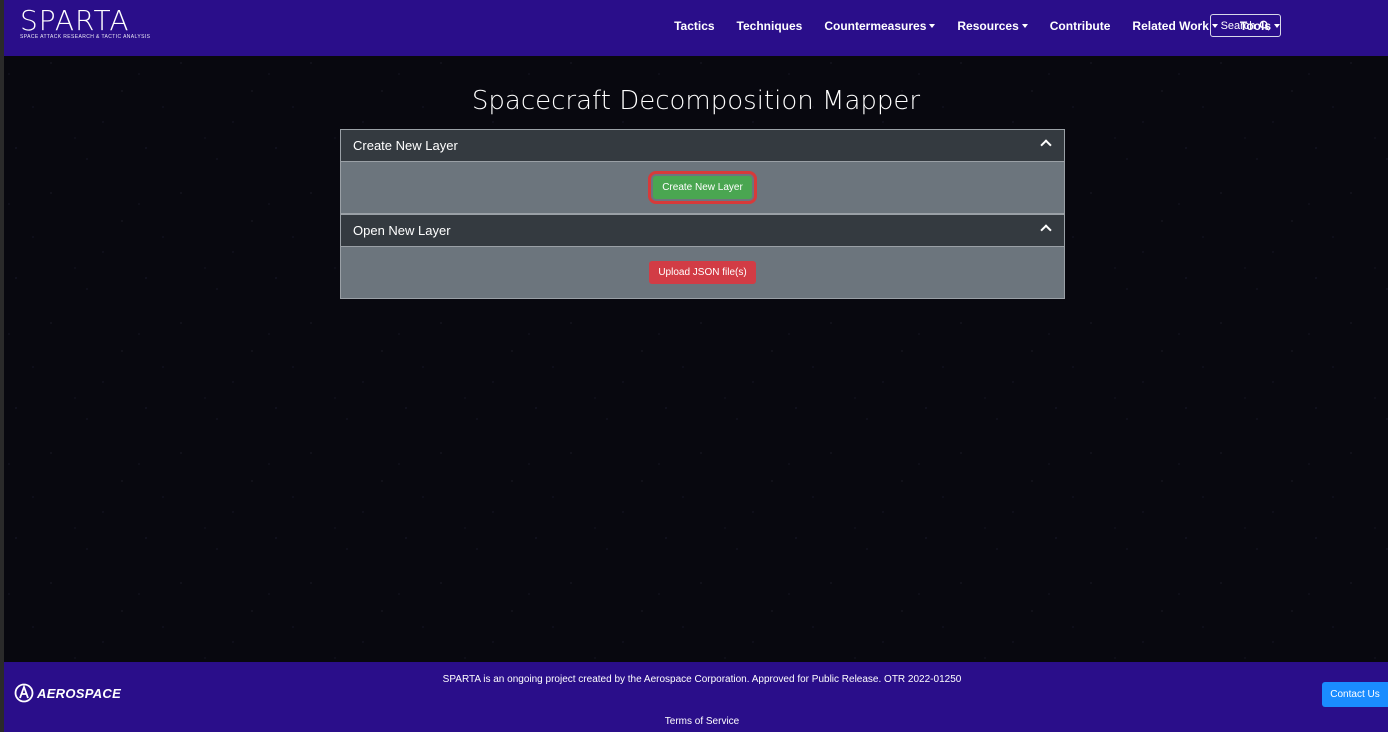  What do you see at coordinates (770, 26) in the screenshot?
I see `nav-techniques: Techniques` at bounding box center [770, 26].